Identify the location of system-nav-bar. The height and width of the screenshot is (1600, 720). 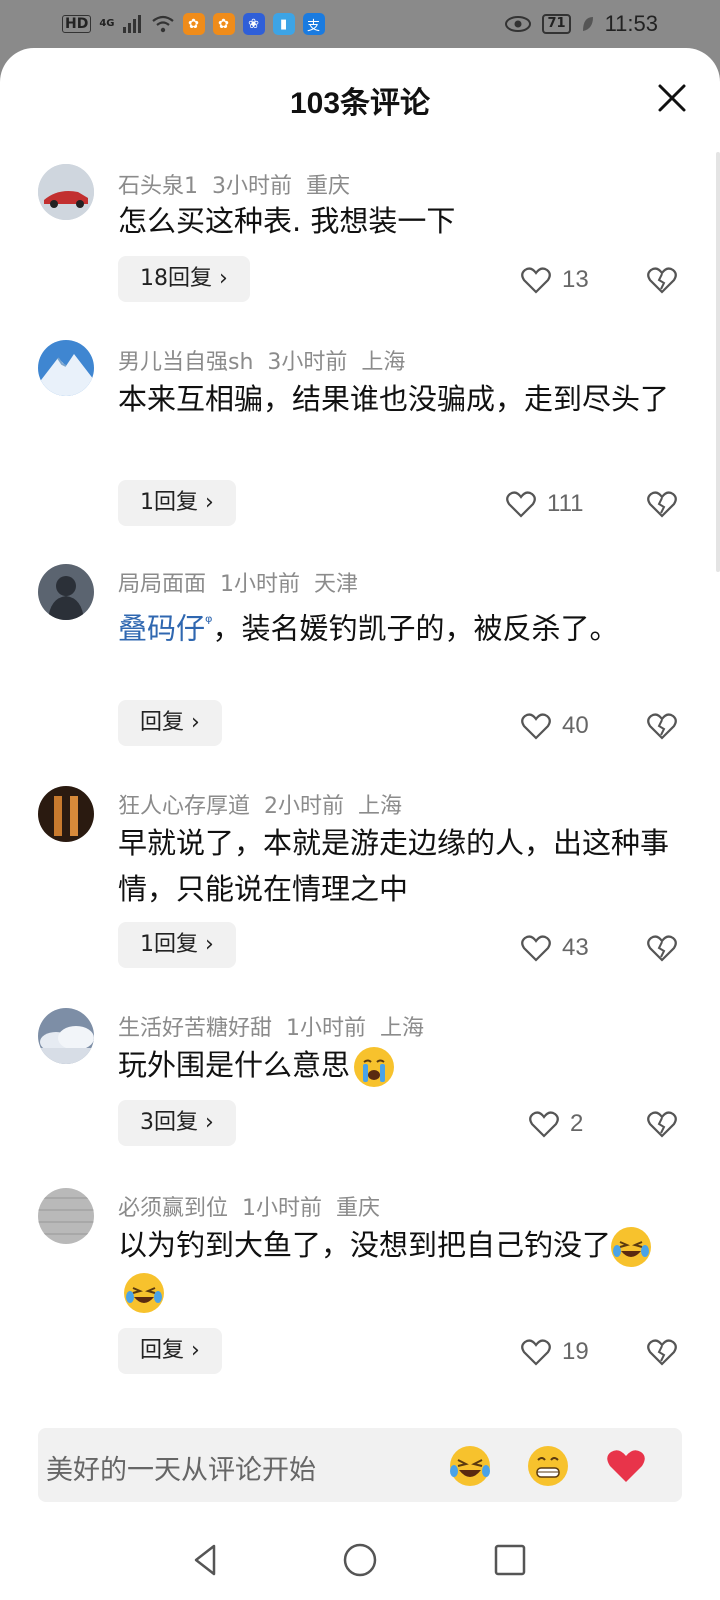
(360, 1560).